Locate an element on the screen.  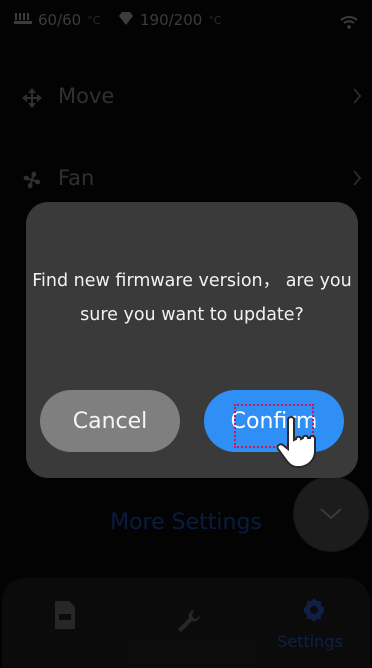
cancel-button: Cancel is located at coordinates (110, 421).